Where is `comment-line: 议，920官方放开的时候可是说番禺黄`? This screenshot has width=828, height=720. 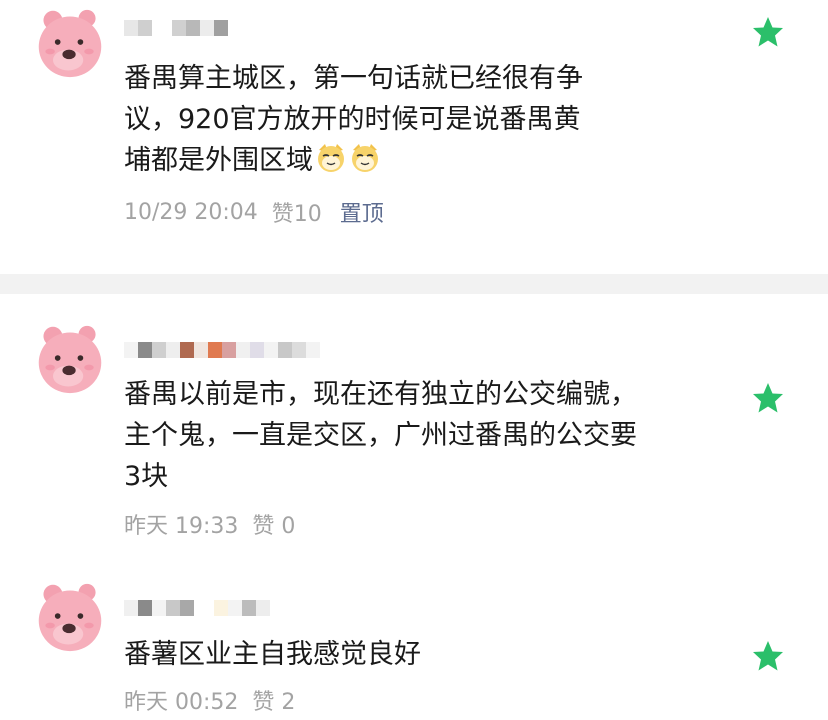 comment-line: 议，920官方放开的时候可是说番禺黄 is located at coordinates (352, 119).